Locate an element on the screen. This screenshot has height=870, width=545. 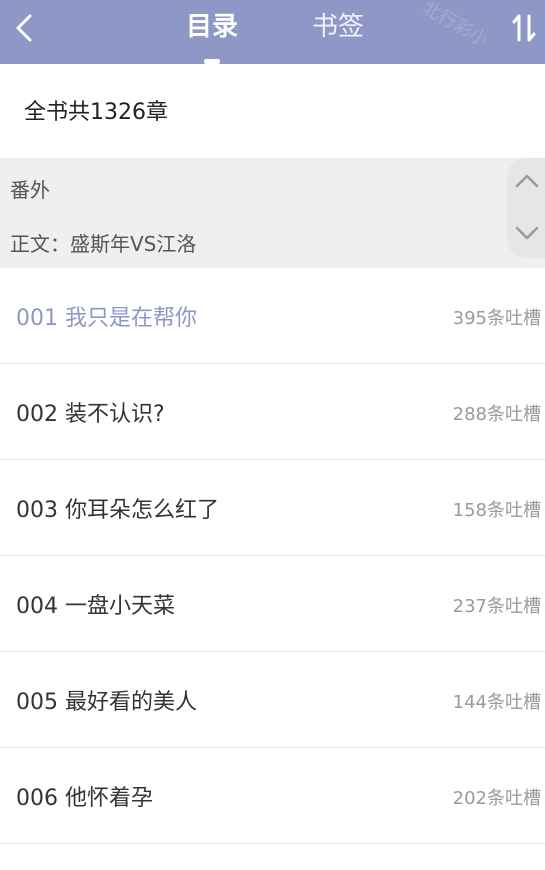
comment-count: 237条吐槽 is located at coordinates (496, 606).